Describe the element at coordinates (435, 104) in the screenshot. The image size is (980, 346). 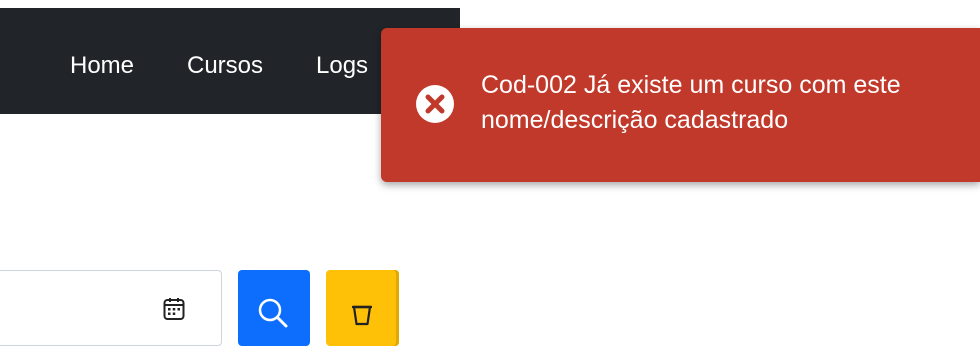
I see `error-circle-x-icon` at that location.